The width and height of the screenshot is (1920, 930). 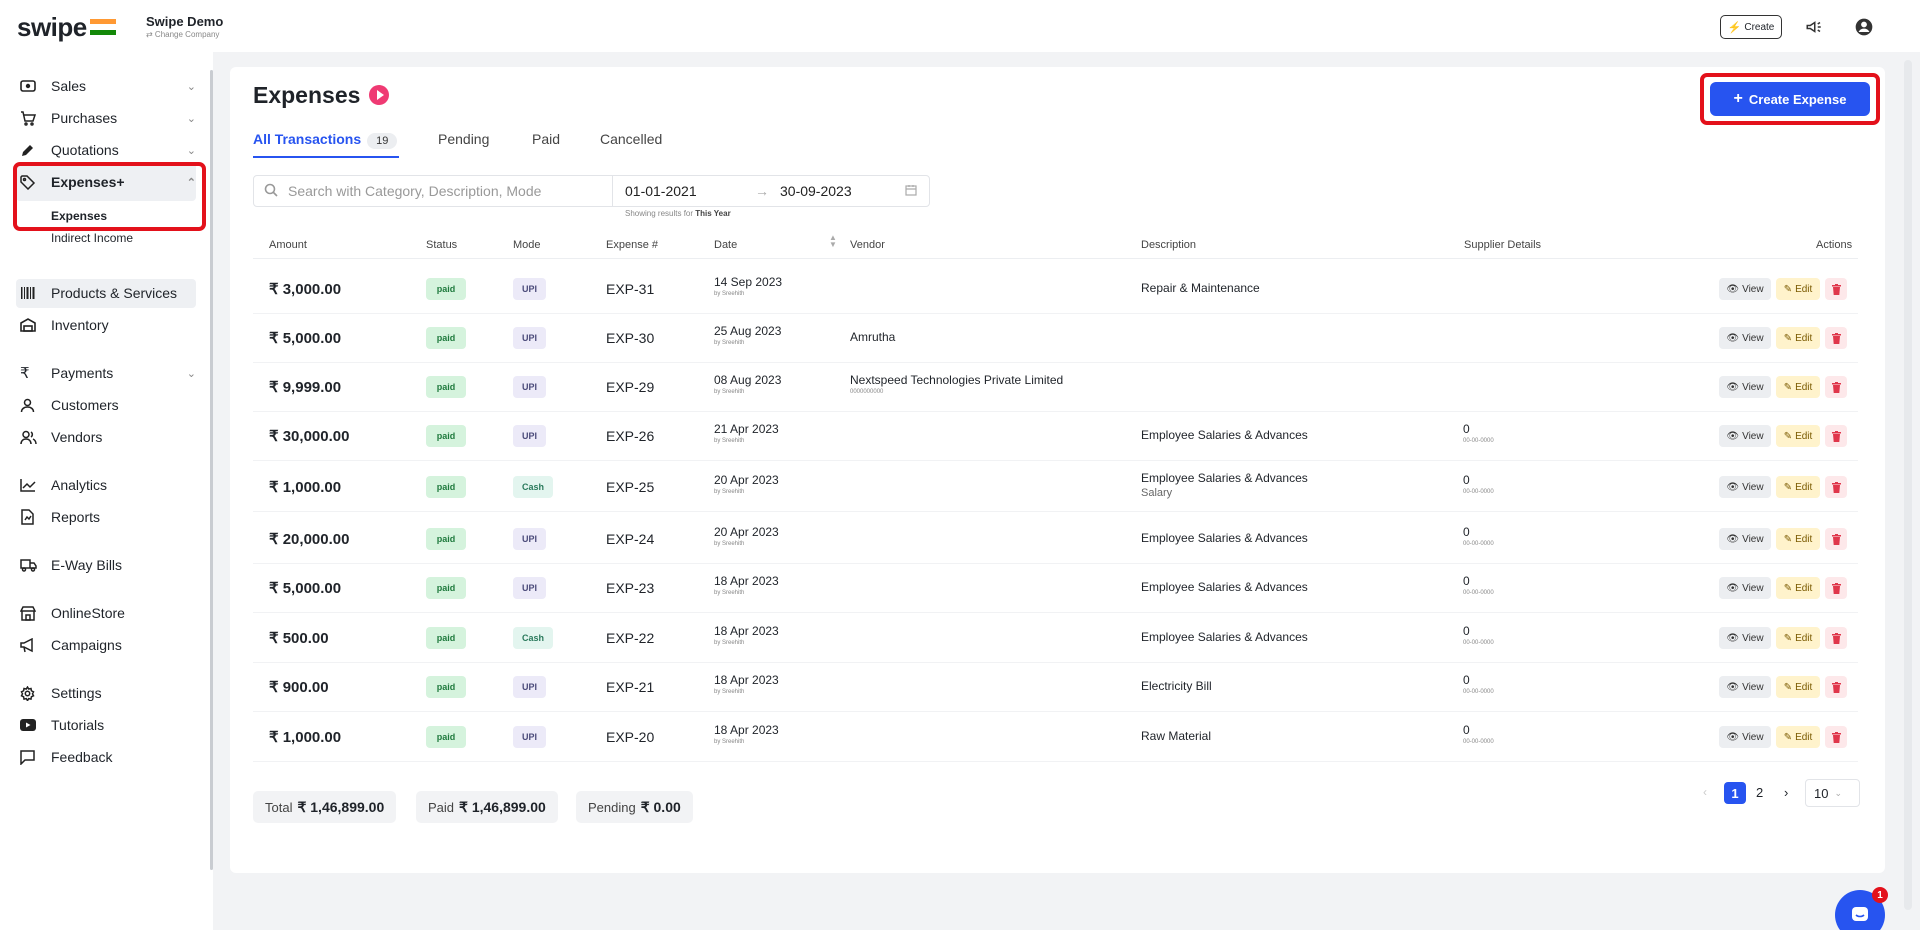 What do you see at coordinates (52, 27) in the screenshot?
I see `swipe-logo: swipe` at bounding box center [52, 27].